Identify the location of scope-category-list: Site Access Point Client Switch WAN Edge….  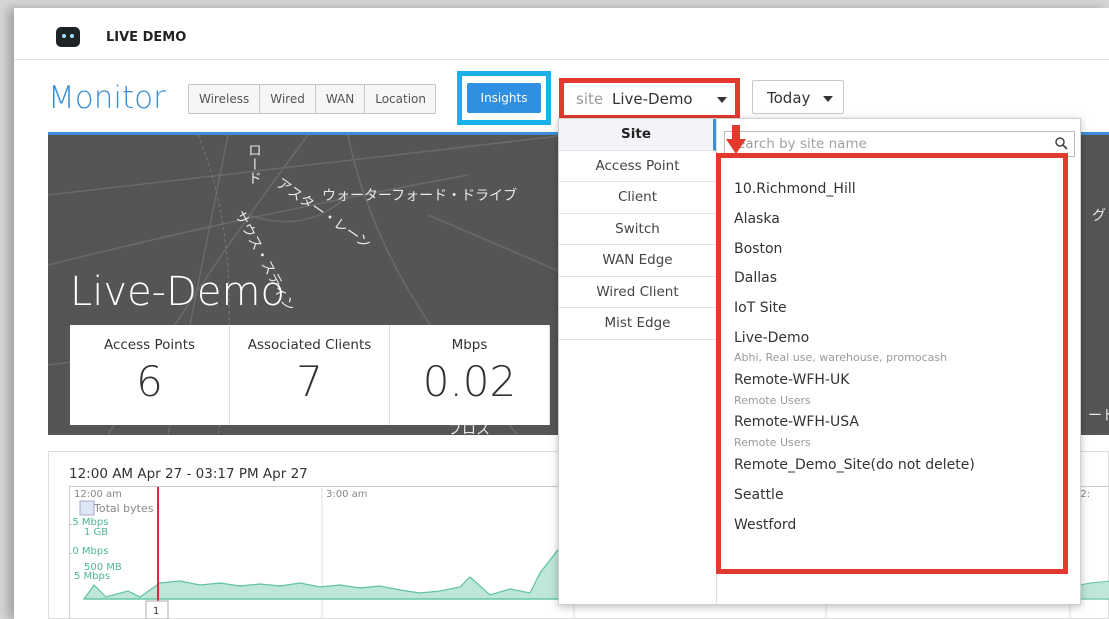
(638, 361).